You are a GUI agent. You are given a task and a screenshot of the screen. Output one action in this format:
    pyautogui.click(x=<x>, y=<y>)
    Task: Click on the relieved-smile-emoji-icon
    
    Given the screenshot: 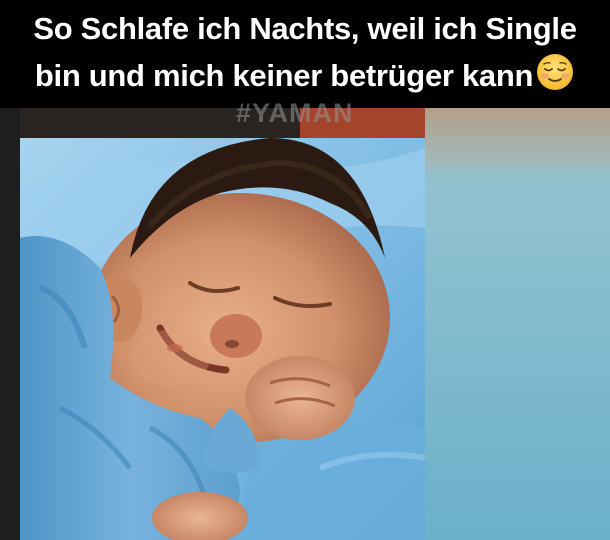 What is the action you would take?
    pyautogui.click(x=555, y=72)
    